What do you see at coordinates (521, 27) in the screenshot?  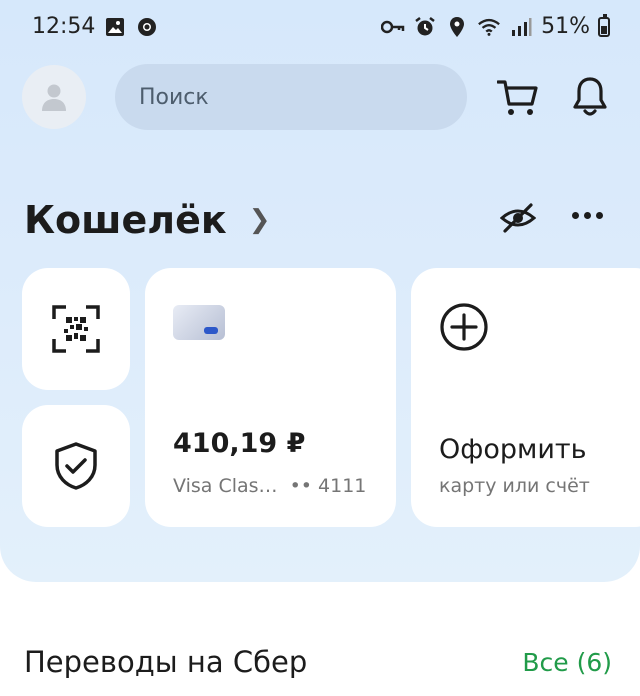 I see `signal-icon` at bounding box center [521, 27].